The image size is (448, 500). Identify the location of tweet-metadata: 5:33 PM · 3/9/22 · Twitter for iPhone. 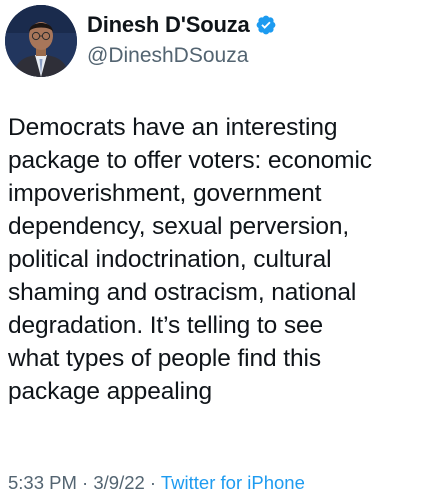
(156, 483).